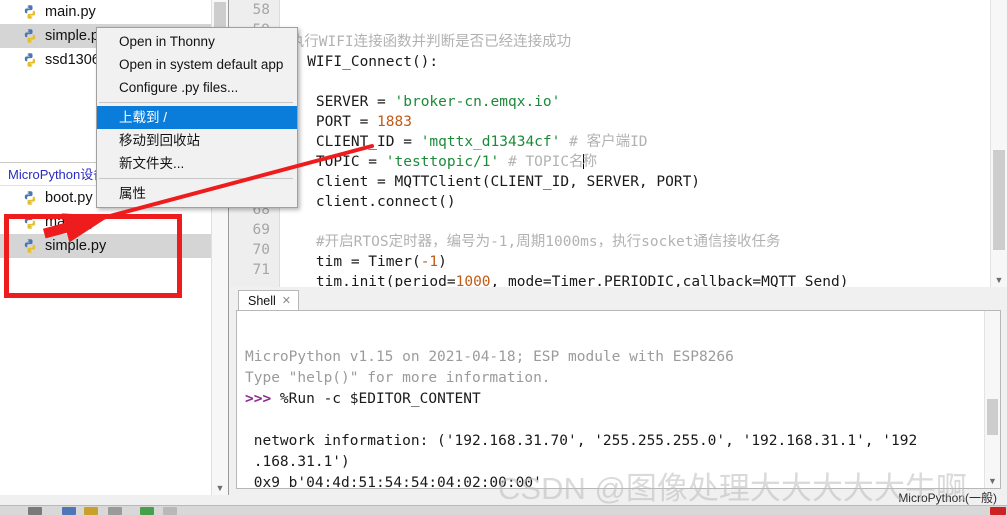  What do you see at coordinates (442, 262) in the screenshot?
I see `code-token: )` at bounding box center [442, 262].